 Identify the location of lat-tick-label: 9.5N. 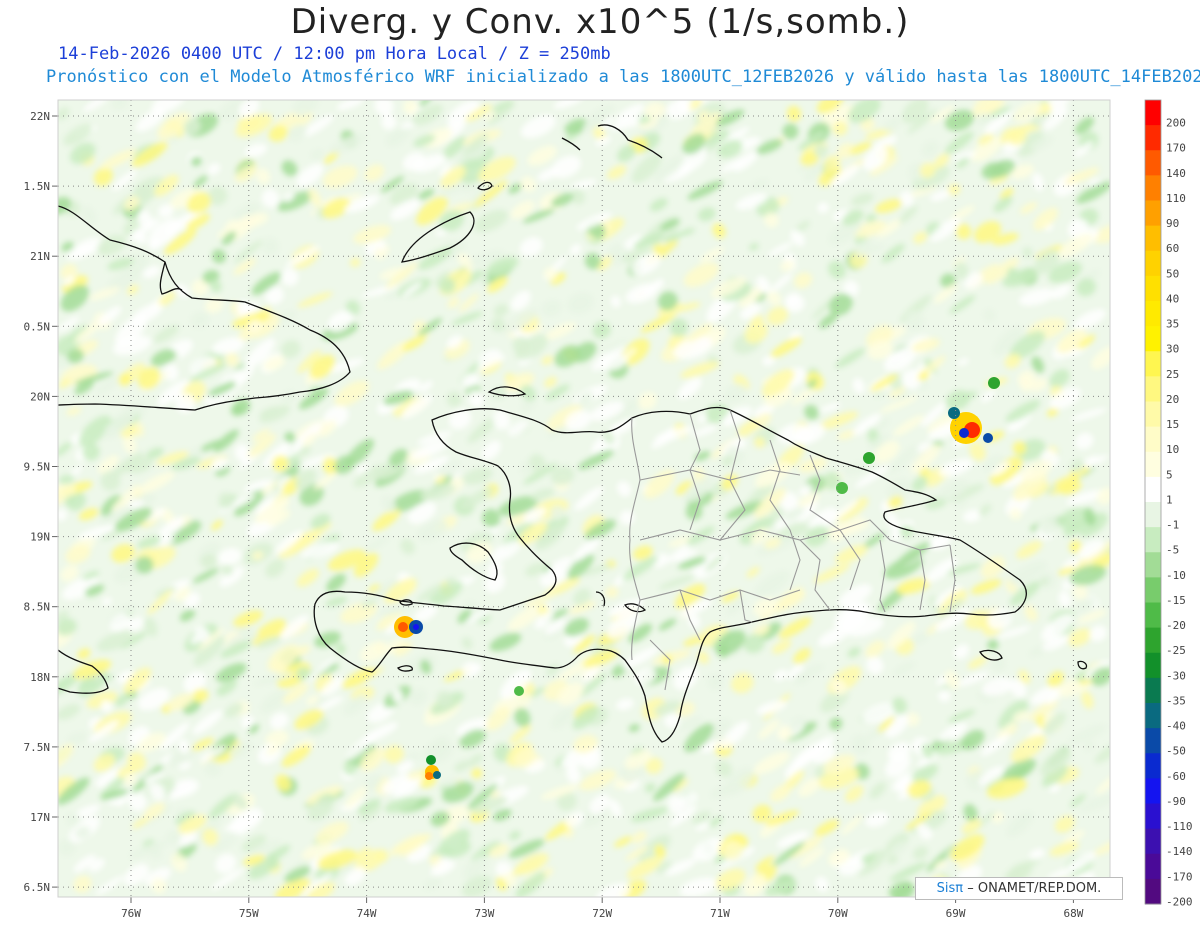
(37, 467).